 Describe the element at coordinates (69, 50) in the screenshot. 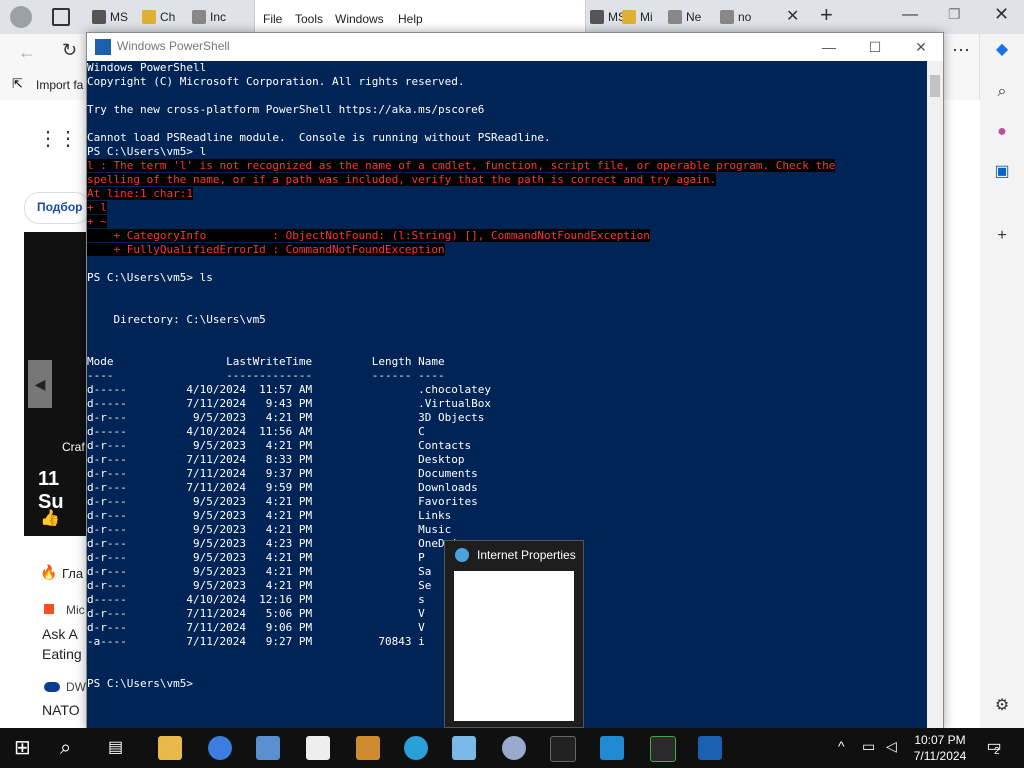

I see `refresh-icon: ↻` at that location.